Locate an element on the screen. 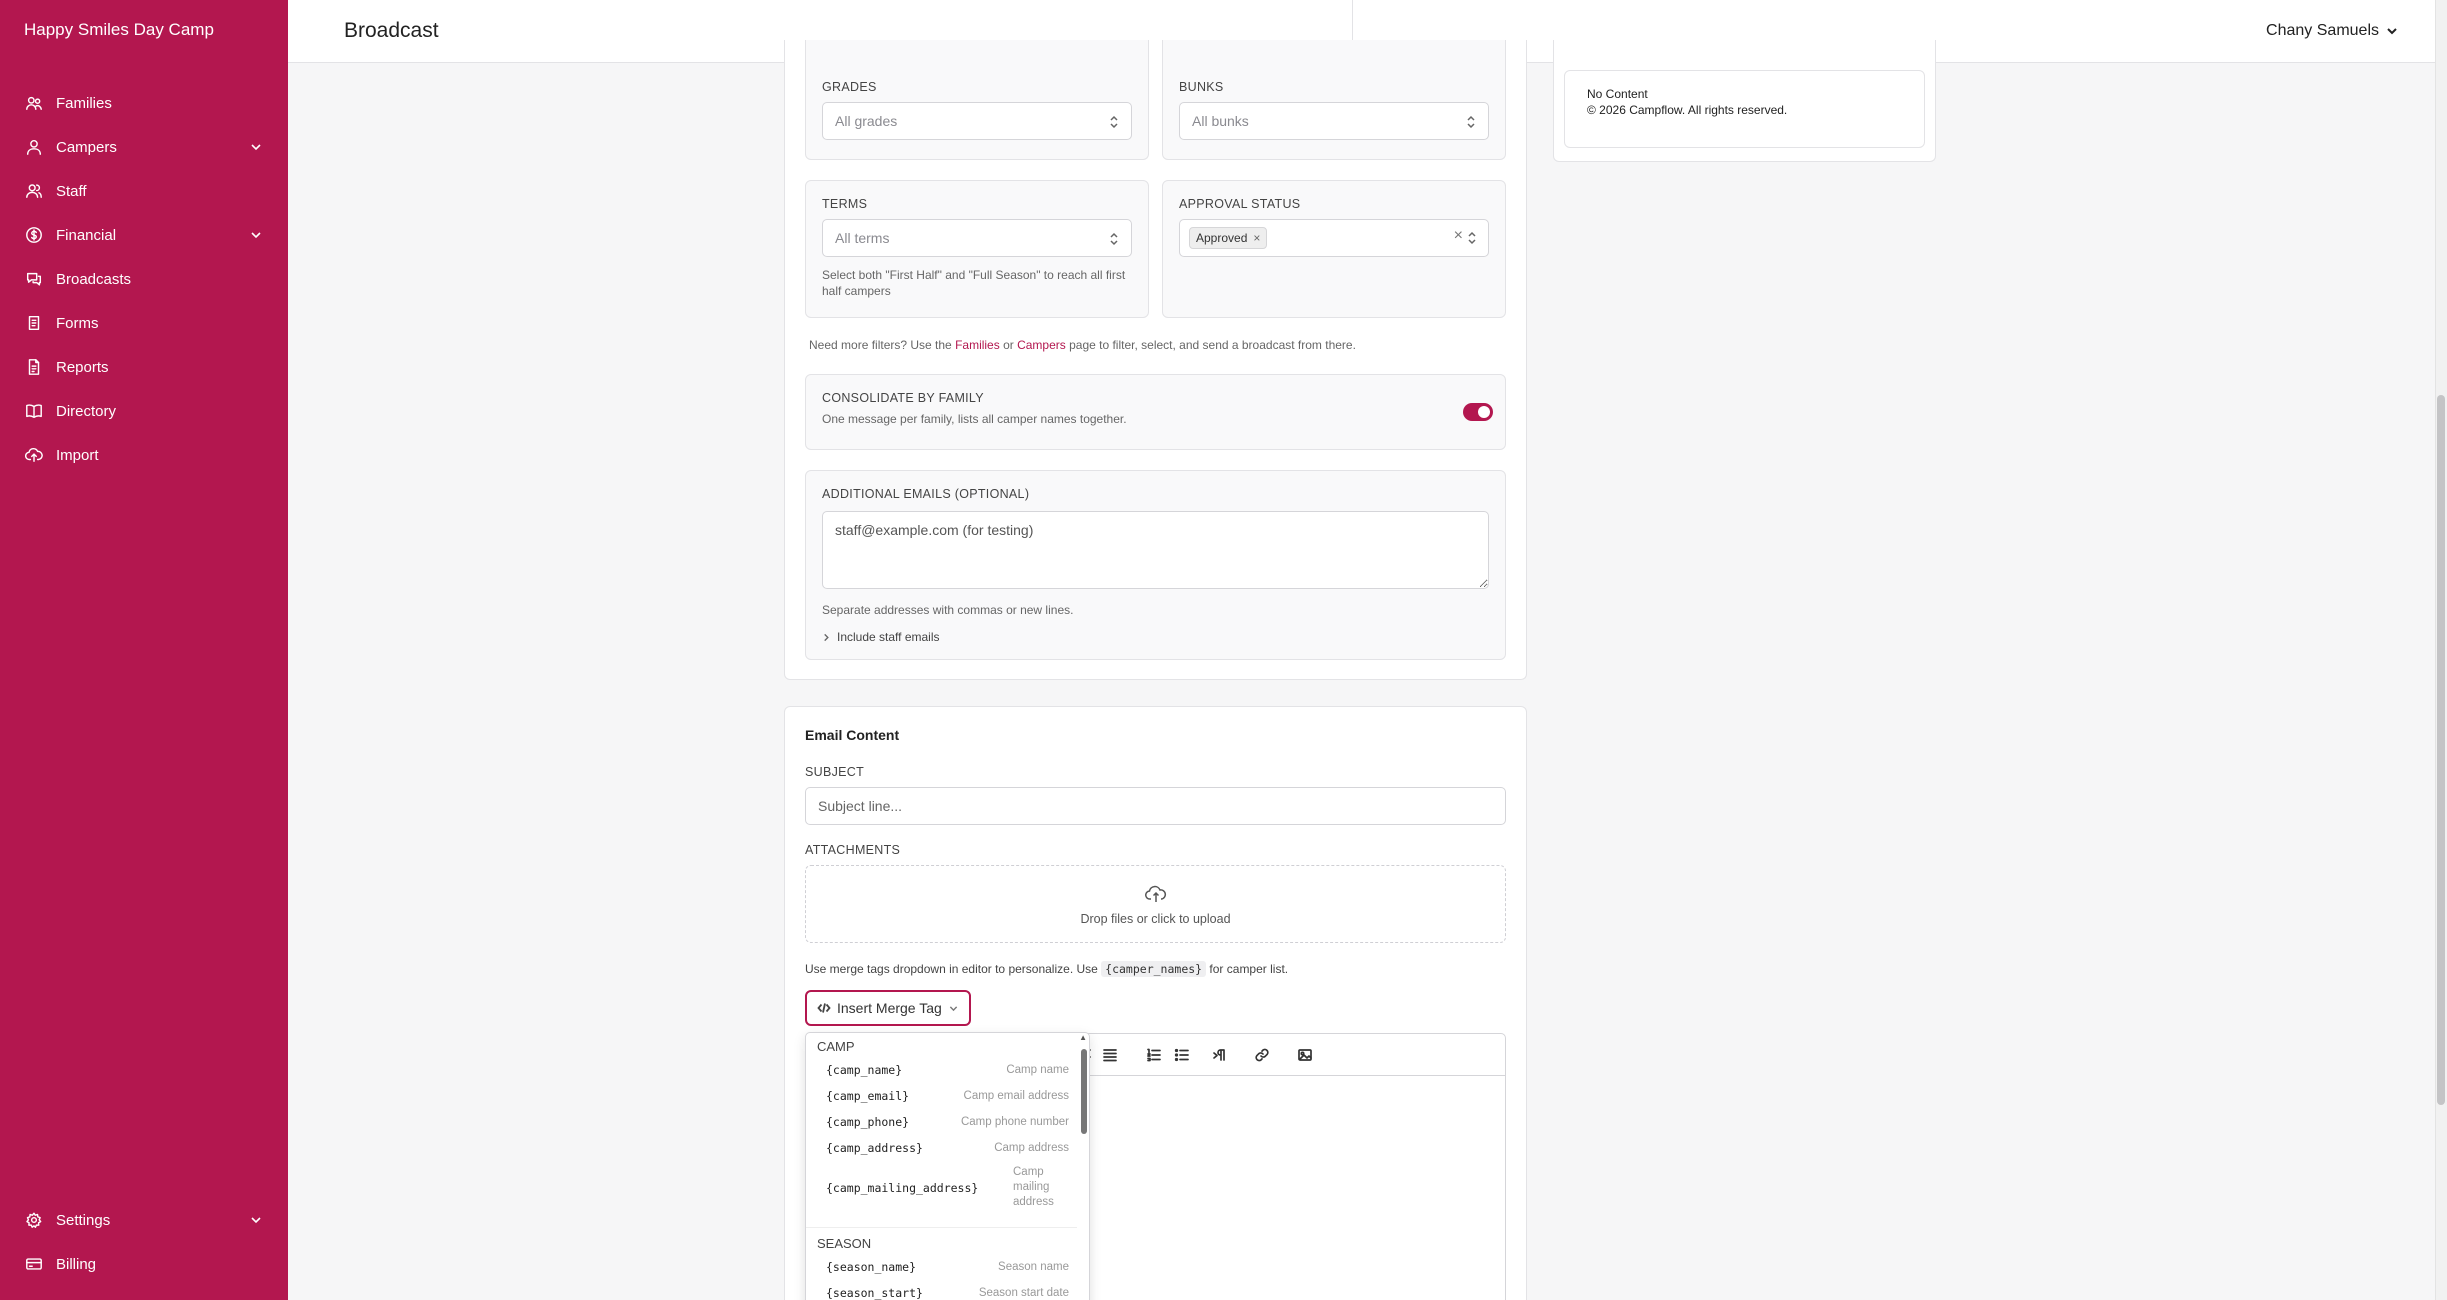 Image resolution: width=2447 pixels, height=1300 pixels. additional-emails-input is located at coordinates (1155, 550).